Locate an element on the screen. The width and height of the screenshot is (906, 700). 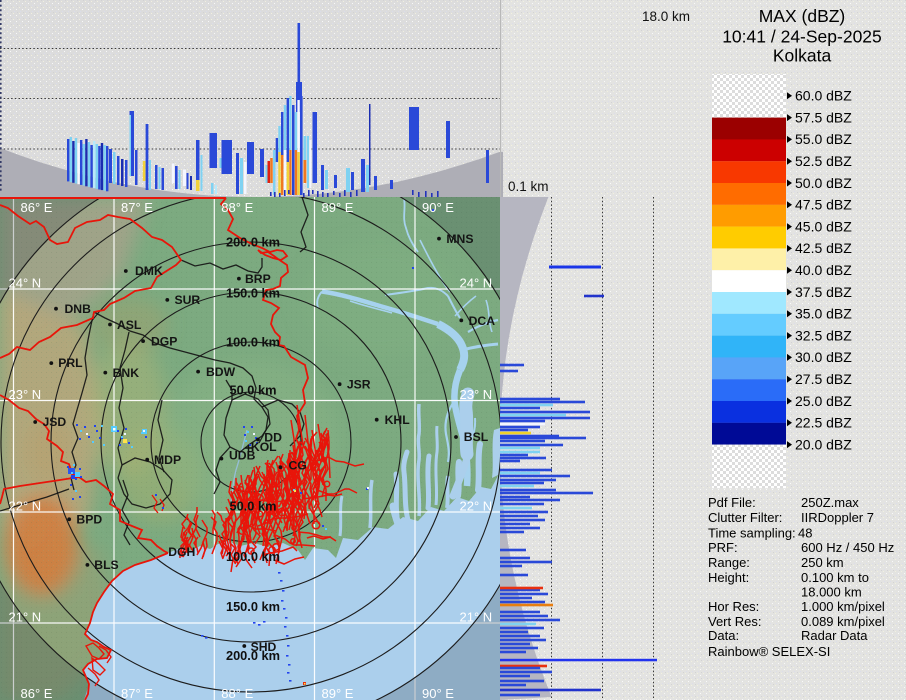
svg-text: ASL is located at coordinates (129, 325).